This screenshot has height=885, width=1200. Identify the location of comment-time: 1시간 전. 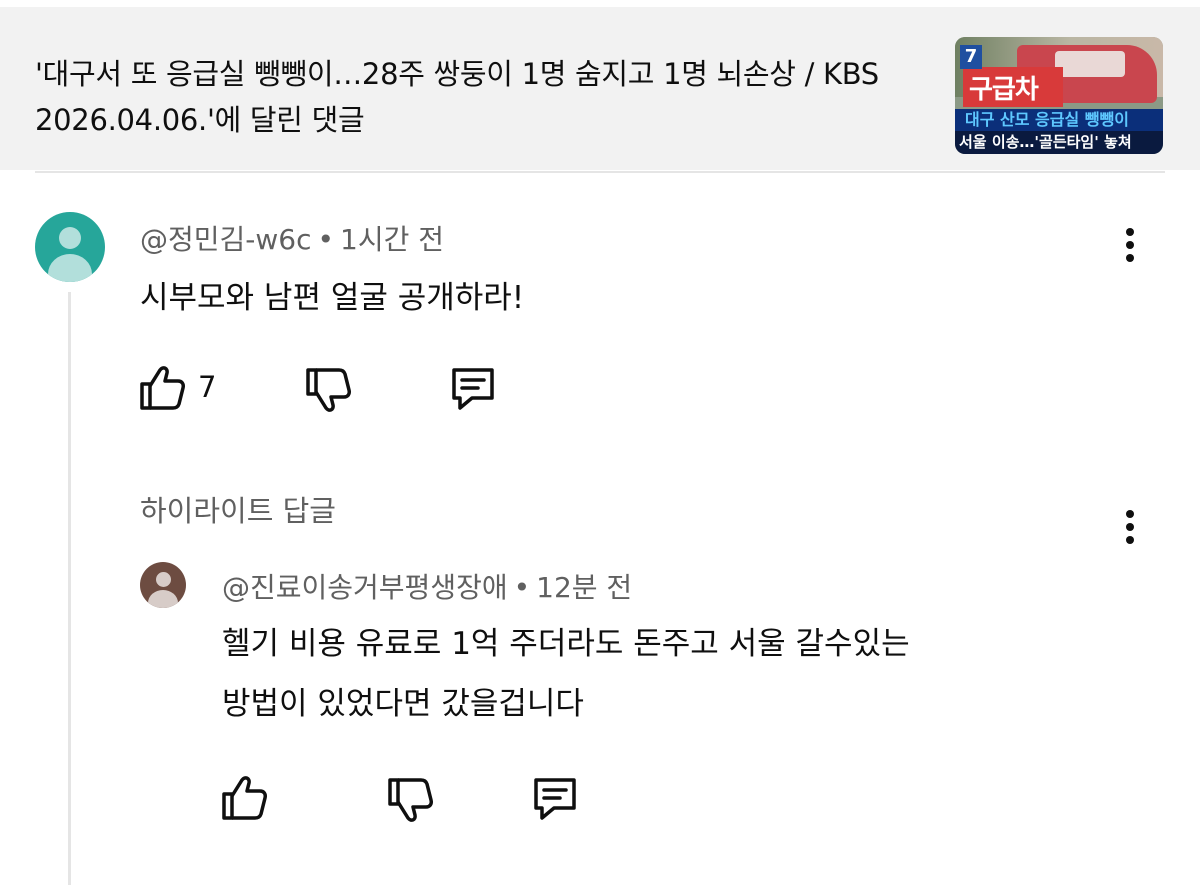
(392, 239).